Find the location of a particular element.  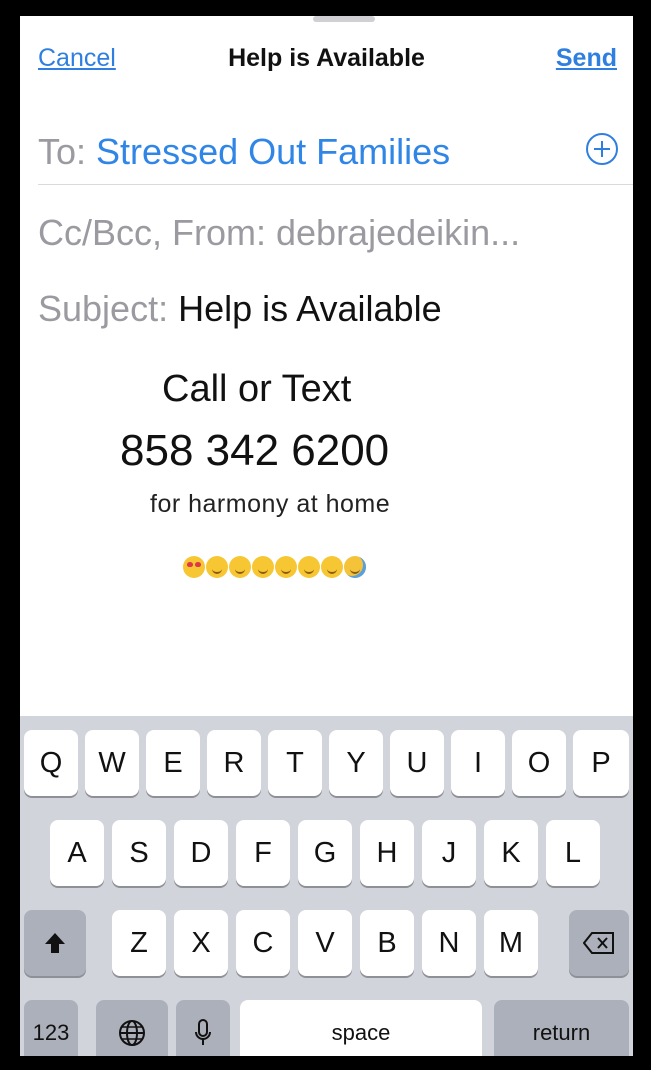

key-q: Q is located at coordinates (51, 763).